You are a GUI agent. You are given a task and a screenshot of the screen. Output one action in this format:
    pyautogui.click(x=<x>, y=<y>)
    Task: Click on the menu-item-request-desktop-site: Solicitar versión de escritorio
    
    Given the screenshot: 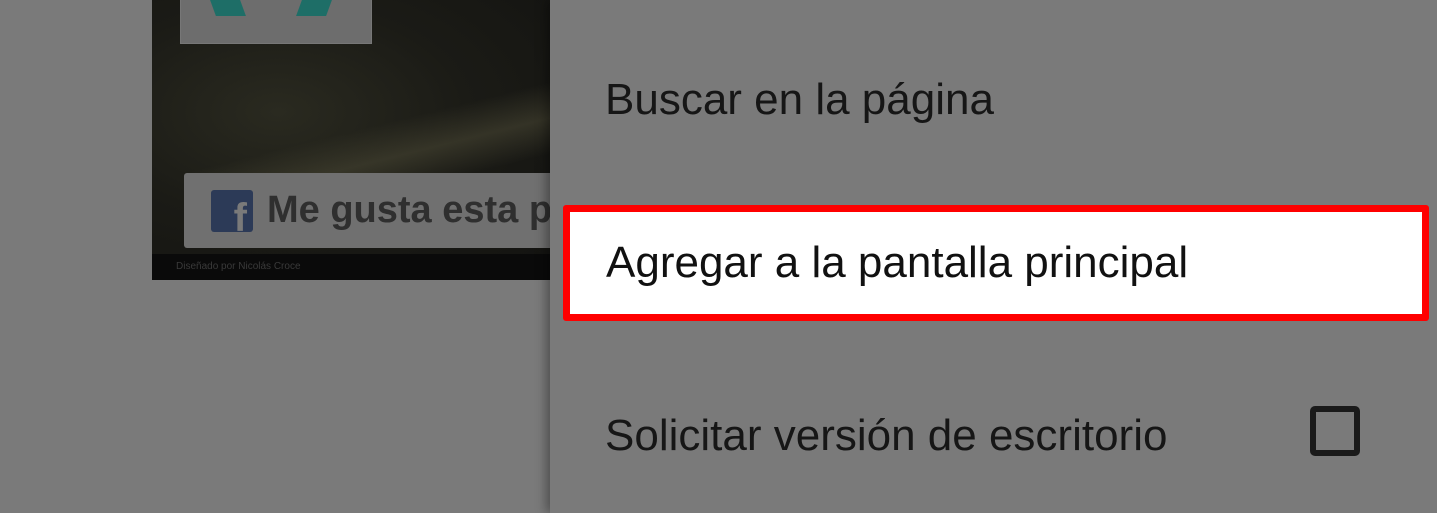 What is the action you would take?
    pyautogui.click(x=993, y=436)
    